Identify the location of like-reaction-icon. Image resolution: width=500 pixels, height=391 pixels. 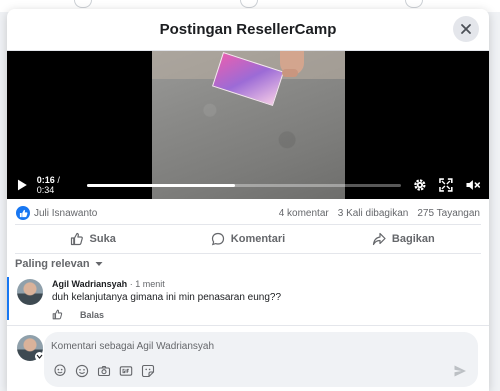
(23, 213).